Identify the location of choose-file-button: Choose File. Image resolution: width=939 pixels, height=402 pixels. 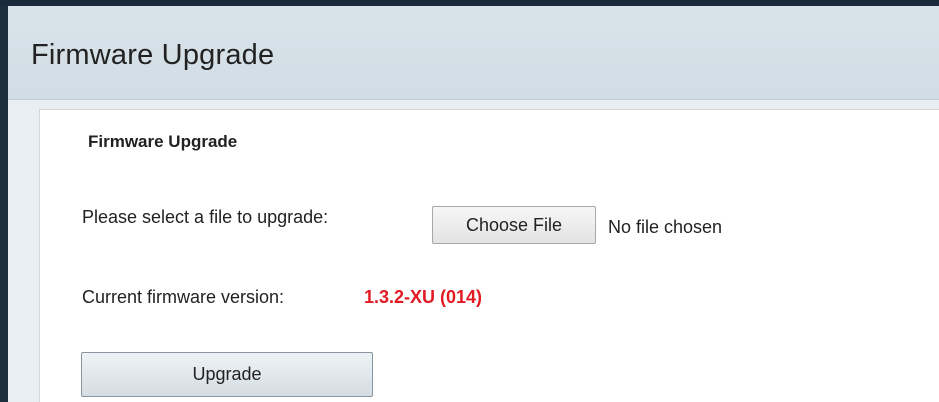
(514, 225).